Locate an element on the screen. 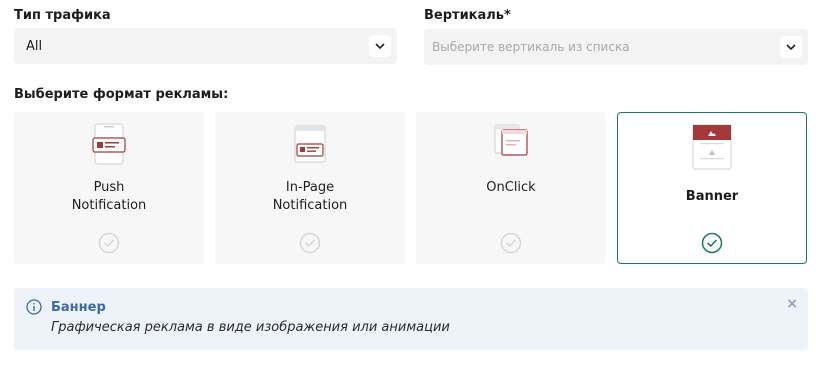 The image size is (816, 375). traffic-type-label: Тип трафика is located at coordinates (62, 15).